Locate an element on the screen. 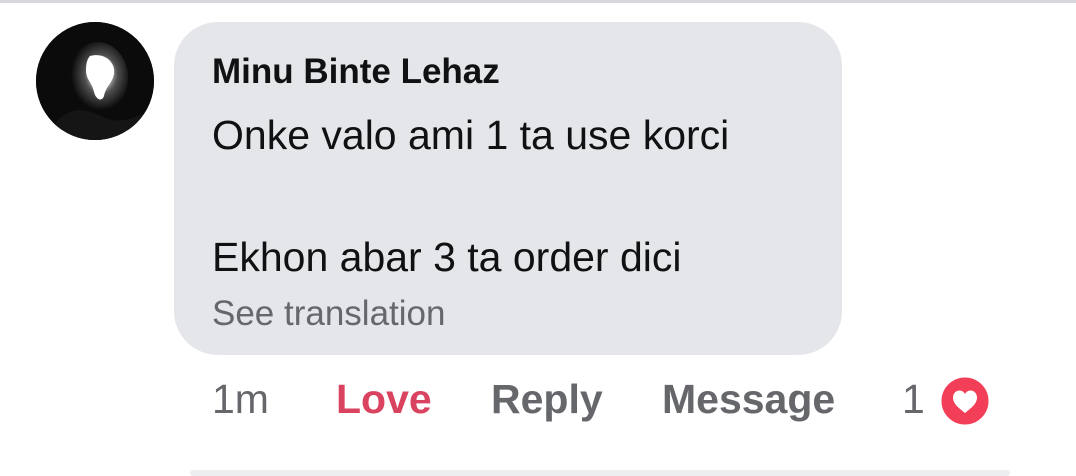 The height and width of the screenshot is (476, 1076). reaction-count: 1 is located at coordinates (913, 399).